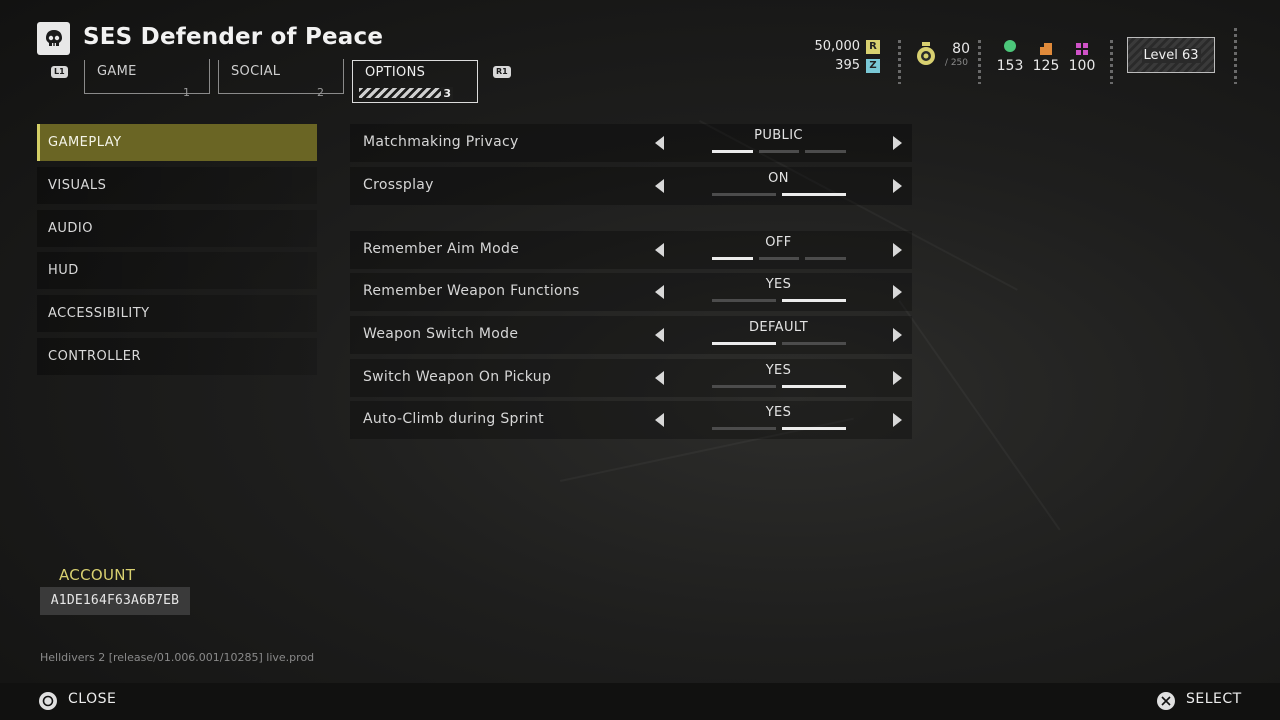 The width and height of the screenshot is (1280, 720). Describe the element at coordinates (631, 143) in the screenshot. I see `setting-row-matchmaking-privacy: Matchmaking Privacy PUBLIC` at that location.